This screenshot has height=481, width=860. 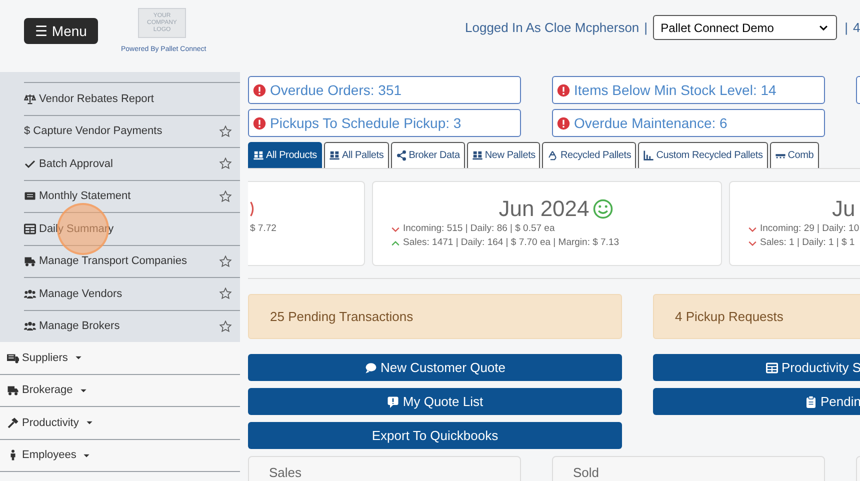 What do you see at coordinates (384, 90) in the screenshot?
I see `alert-box: Overdue Orders: 351` at bounding box center [384, 90].